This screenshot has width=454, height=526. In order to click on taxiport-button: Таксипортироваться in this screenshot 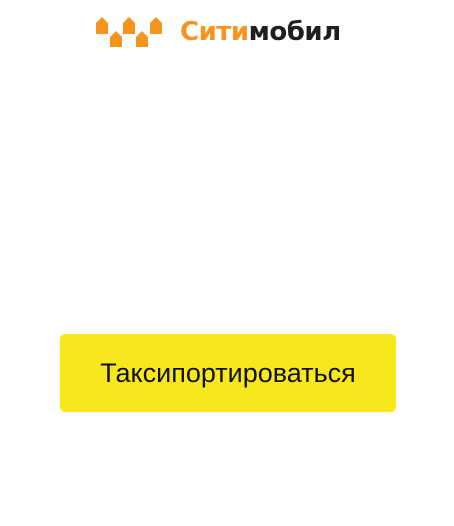, I will do `click(228, 373)`.